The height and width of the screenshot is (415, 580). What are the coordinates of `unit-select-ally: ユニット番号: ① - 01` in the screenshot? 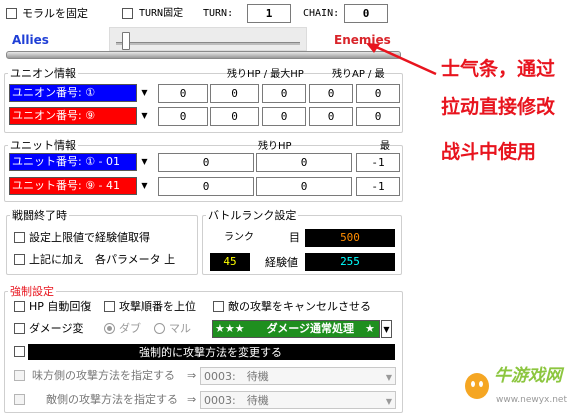 It's located at (73, 162).